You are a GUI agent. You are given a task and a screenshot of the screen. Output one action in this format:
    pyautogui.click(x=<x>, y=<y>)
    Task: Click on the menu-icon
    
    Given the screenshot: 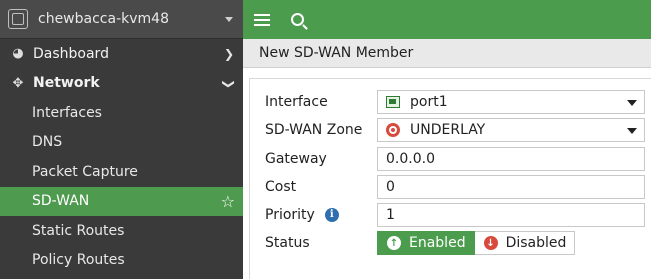 What is the action you would take?
    pyautogui.click(x=262, y=19)
    